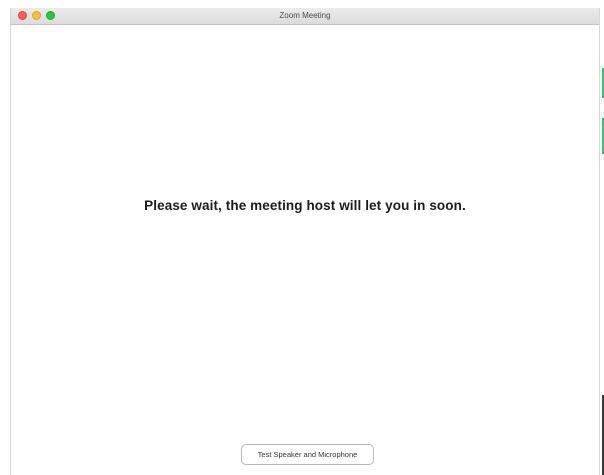 The image size is (604, 475). What do you see at coordinates (307, 454) in the screenshot?
I see `test-speaker-and-microphone-button: Test Speaker and Microphone` at bounding box center [307, 454].